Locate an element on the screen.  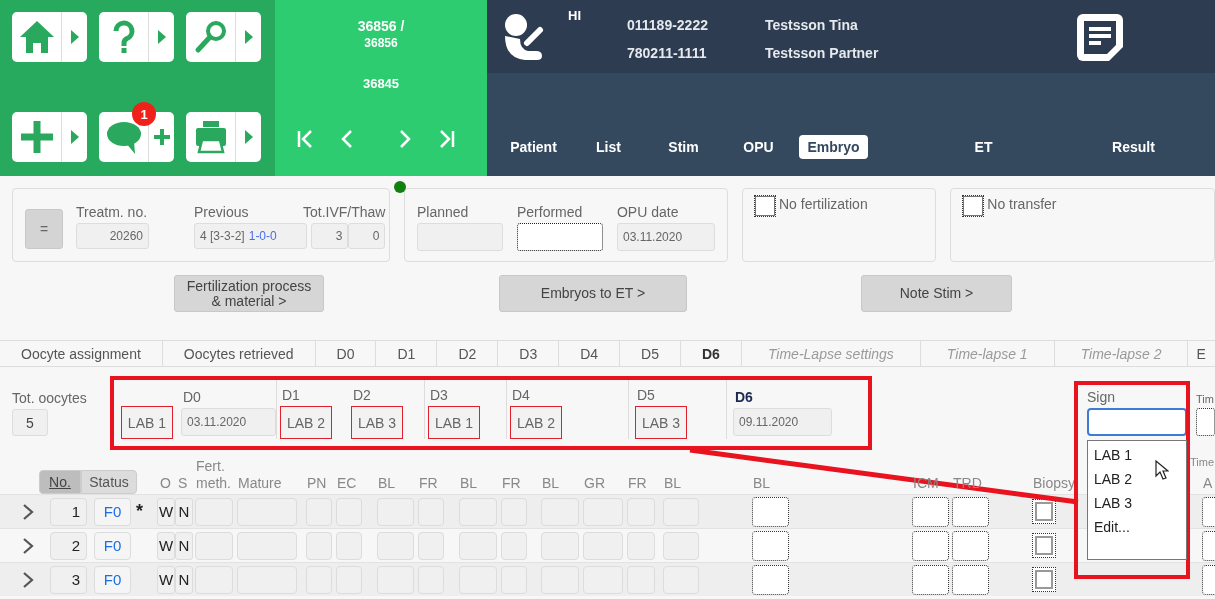
main-tab: List is located at coordinates (608, 147).